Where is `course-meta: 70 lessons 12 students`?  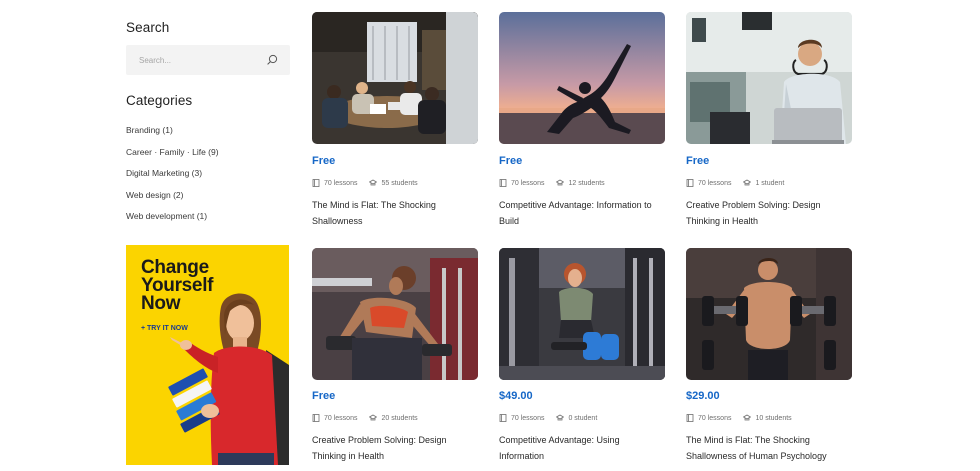
course-meta: 70 lessons 12 students is located at coordinates (552, 183).